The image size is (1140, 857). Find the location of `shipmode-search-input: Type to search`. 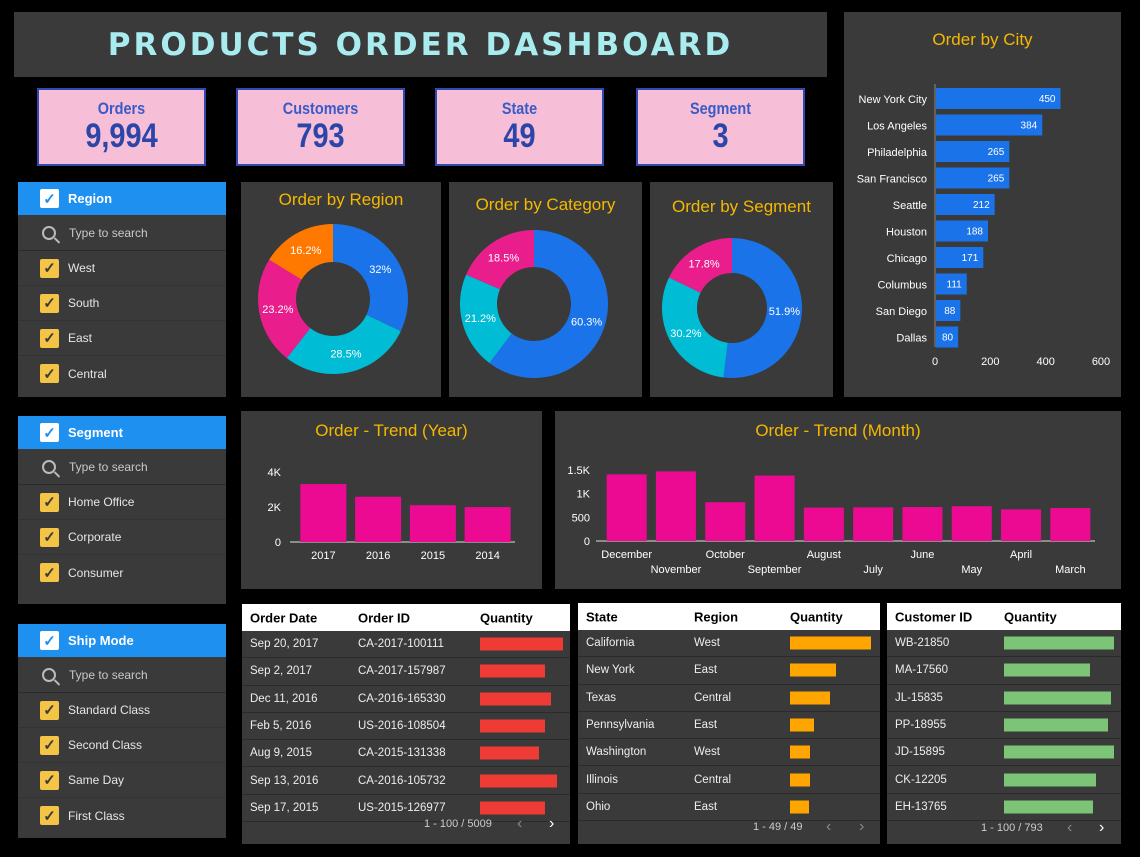

shipmode-search-input: Type to search is located at coordinates (122, 675).